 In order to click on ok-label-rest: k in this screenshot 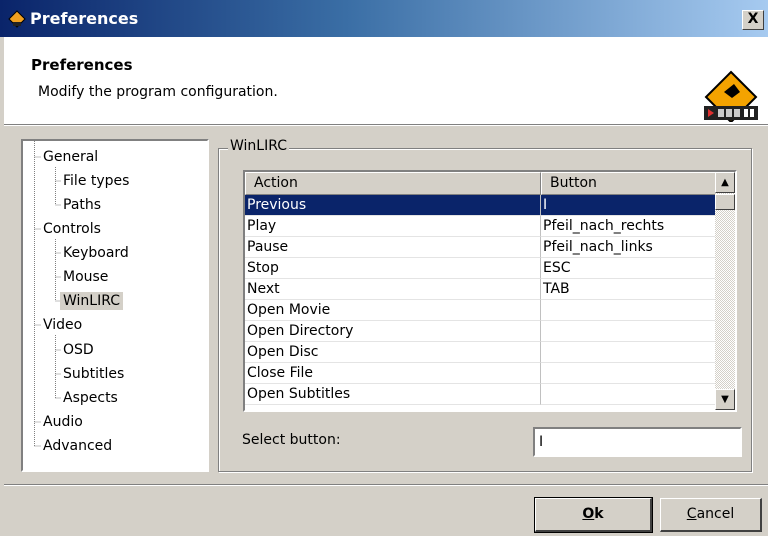, I will do `click(599, 514)`.